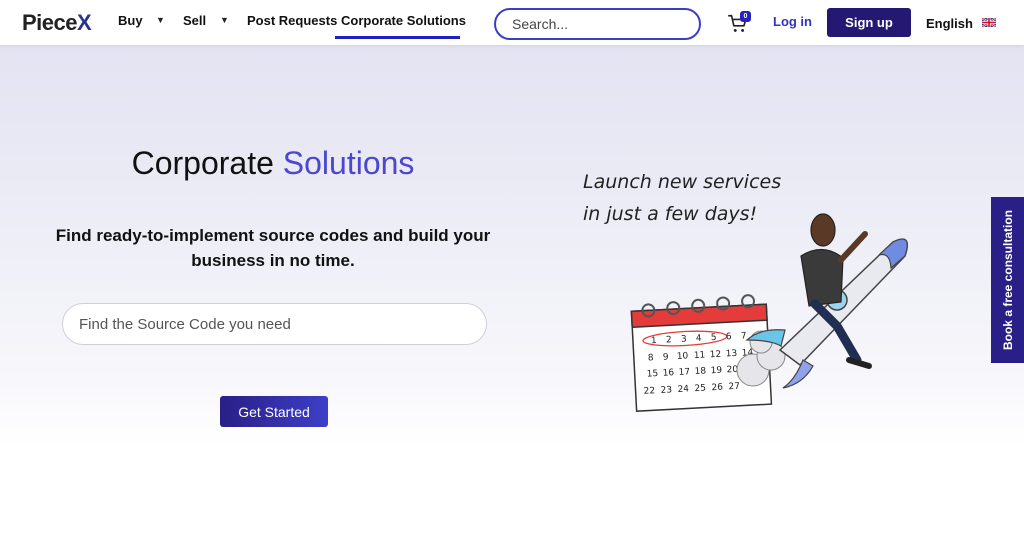 This screenshot has height=549, width=1024. I want to click on source-code-search-input, so click(274, 324).